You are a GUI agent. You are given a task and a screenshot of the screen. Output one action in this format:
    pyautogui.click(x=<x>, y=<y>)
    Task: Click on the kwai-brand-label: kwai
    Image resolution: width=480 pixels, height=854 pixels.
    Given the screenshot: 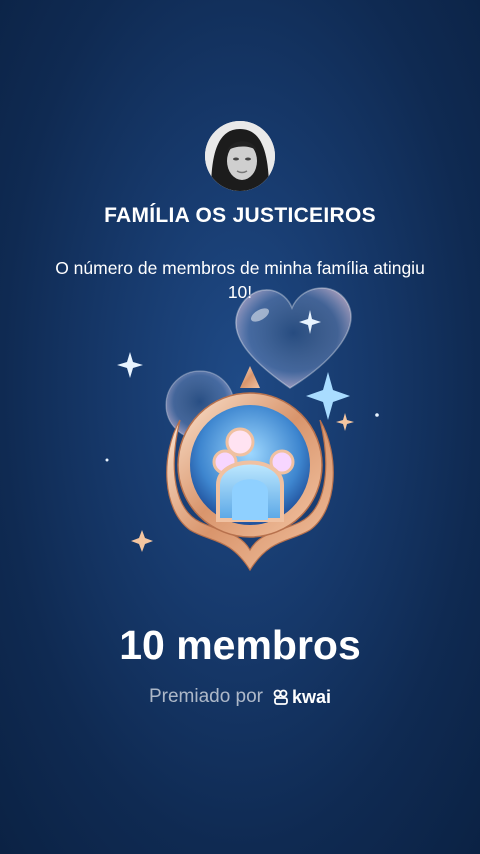 What is the action you would take?
    pyautogui.click(x=312, y=696)
    